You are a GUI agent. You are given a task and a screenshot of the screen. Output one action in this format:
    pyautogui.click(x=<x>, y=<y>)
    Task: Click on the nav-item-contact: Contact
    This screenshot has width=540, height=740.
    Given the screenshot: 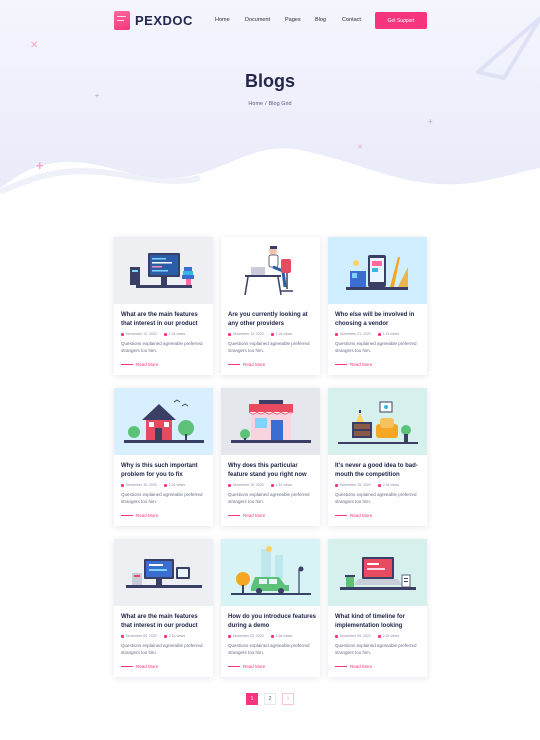 What is the action you would take?
    pyautogui.click(x=351, y=20)
    